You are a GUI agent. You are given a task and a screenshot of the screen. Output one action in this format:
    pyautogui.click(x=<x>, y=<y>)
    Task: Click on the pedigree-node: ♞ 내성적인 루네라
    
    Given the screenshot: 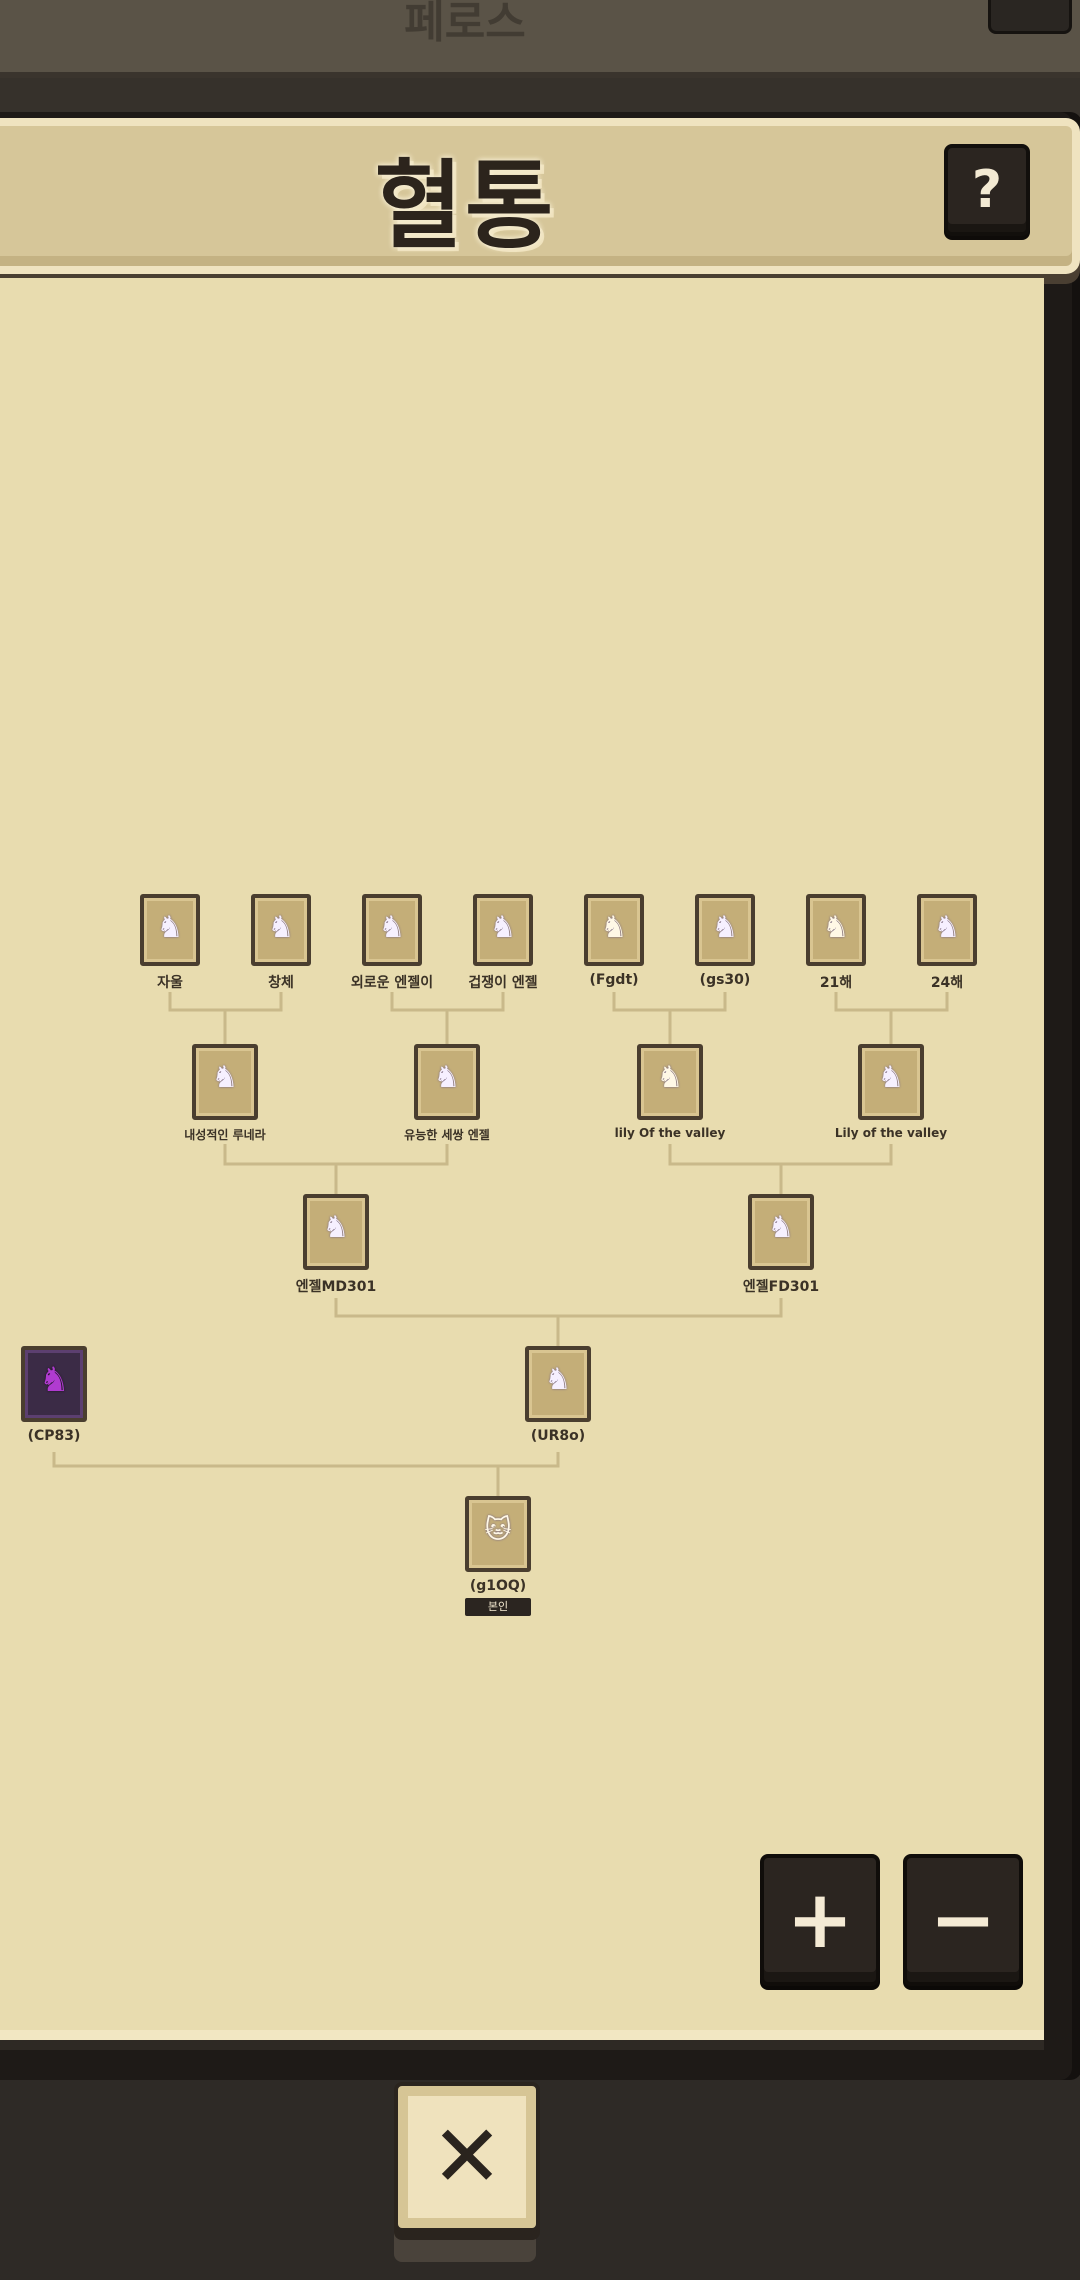 What is the action you would take?
    pyautogui.click(x=225, y=1093)
    